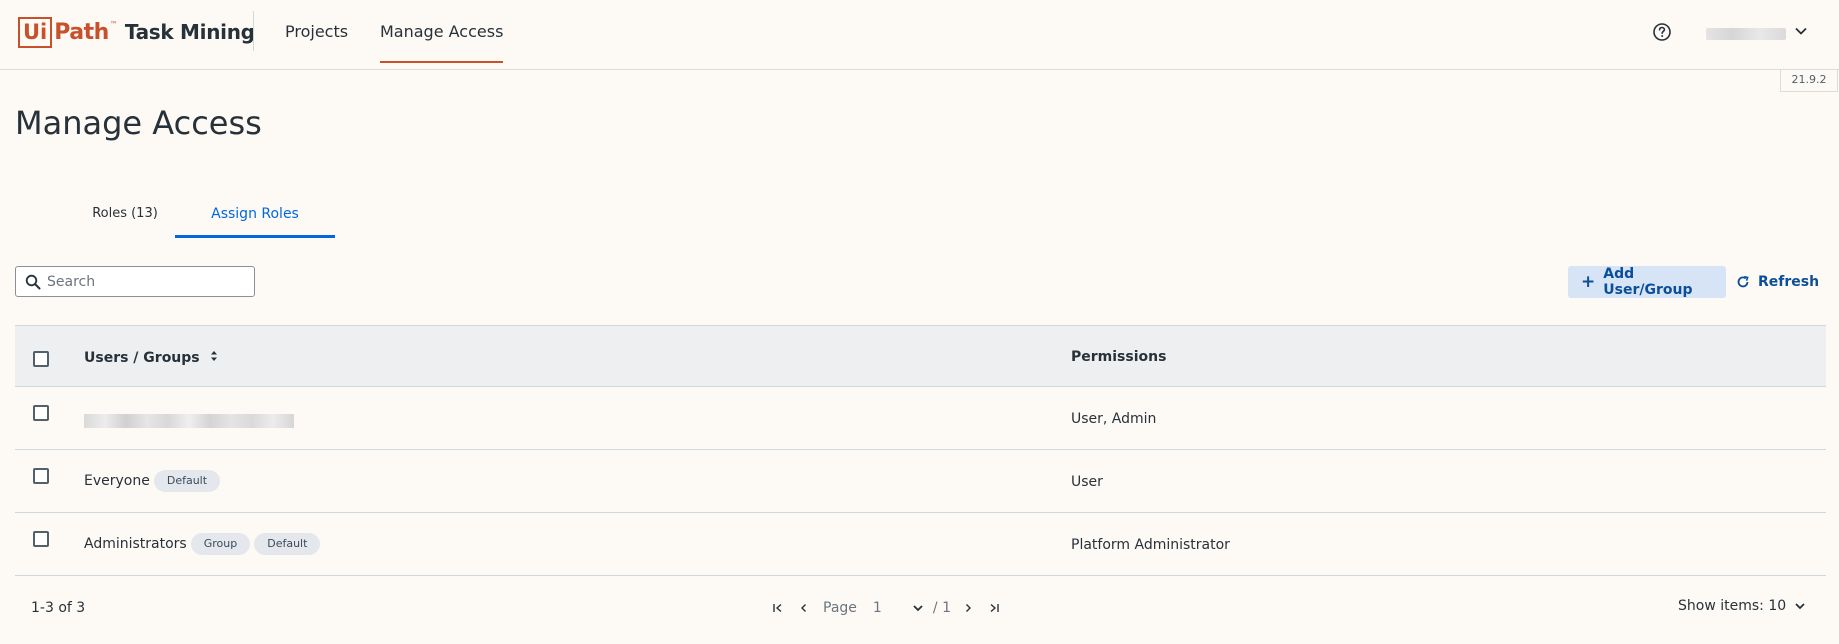  I want to click on next-page-button, so click(968, 608).